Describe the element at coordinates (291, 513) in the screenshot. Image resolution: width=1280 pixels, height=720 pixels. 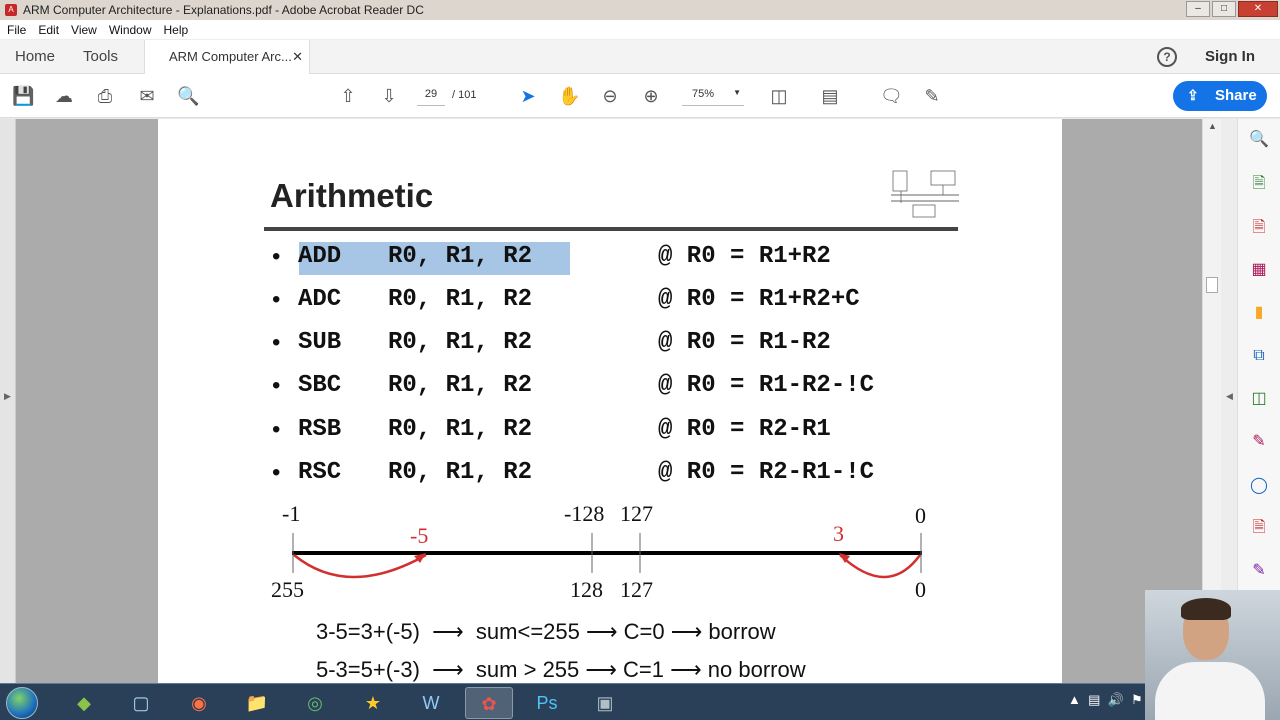
I see `label-top: -1` at that location.